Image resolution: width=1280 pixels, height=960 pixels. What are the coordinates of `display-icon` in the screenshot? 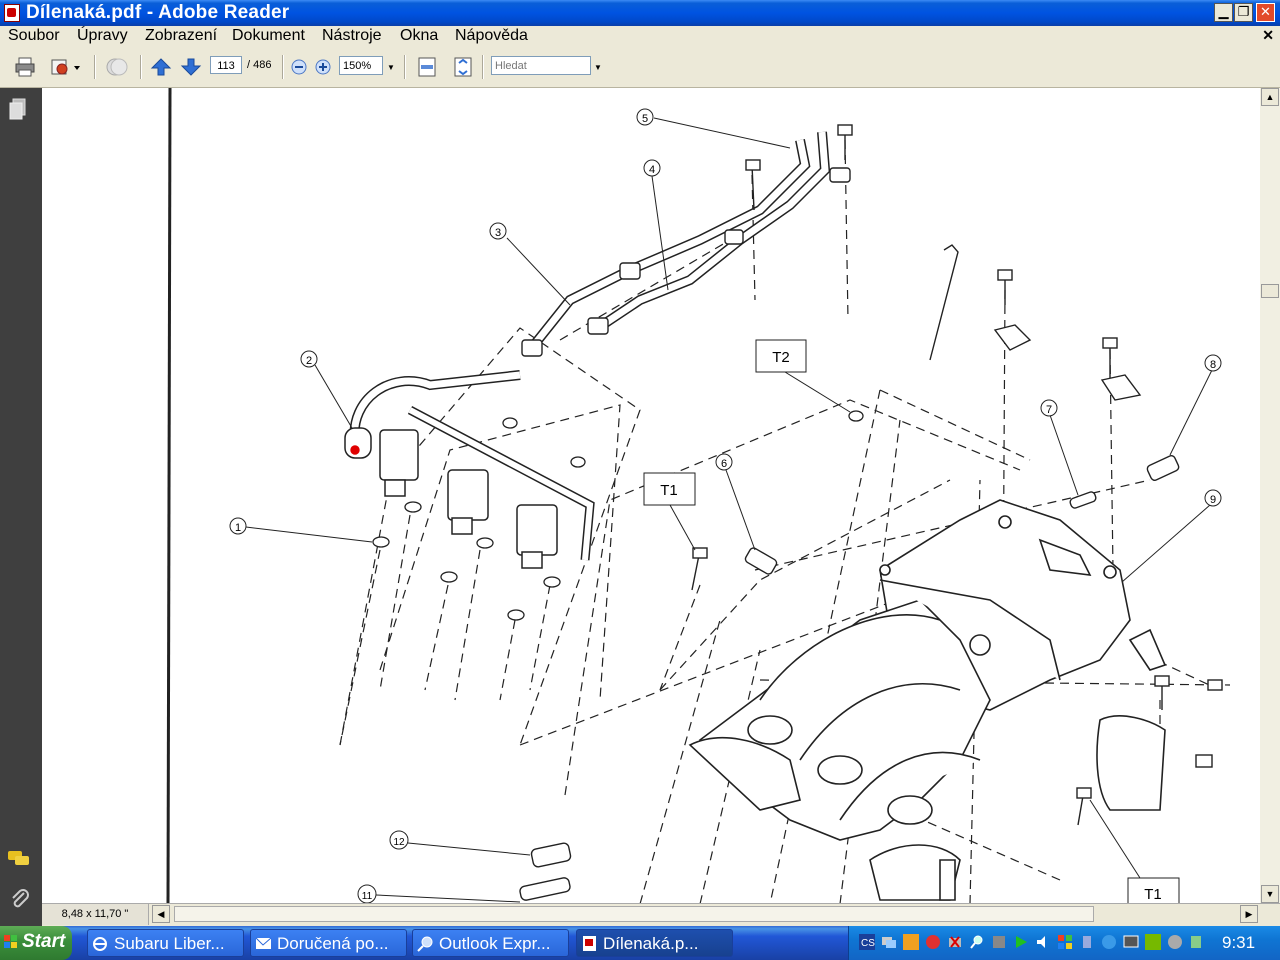 It's located at (1131, 942).